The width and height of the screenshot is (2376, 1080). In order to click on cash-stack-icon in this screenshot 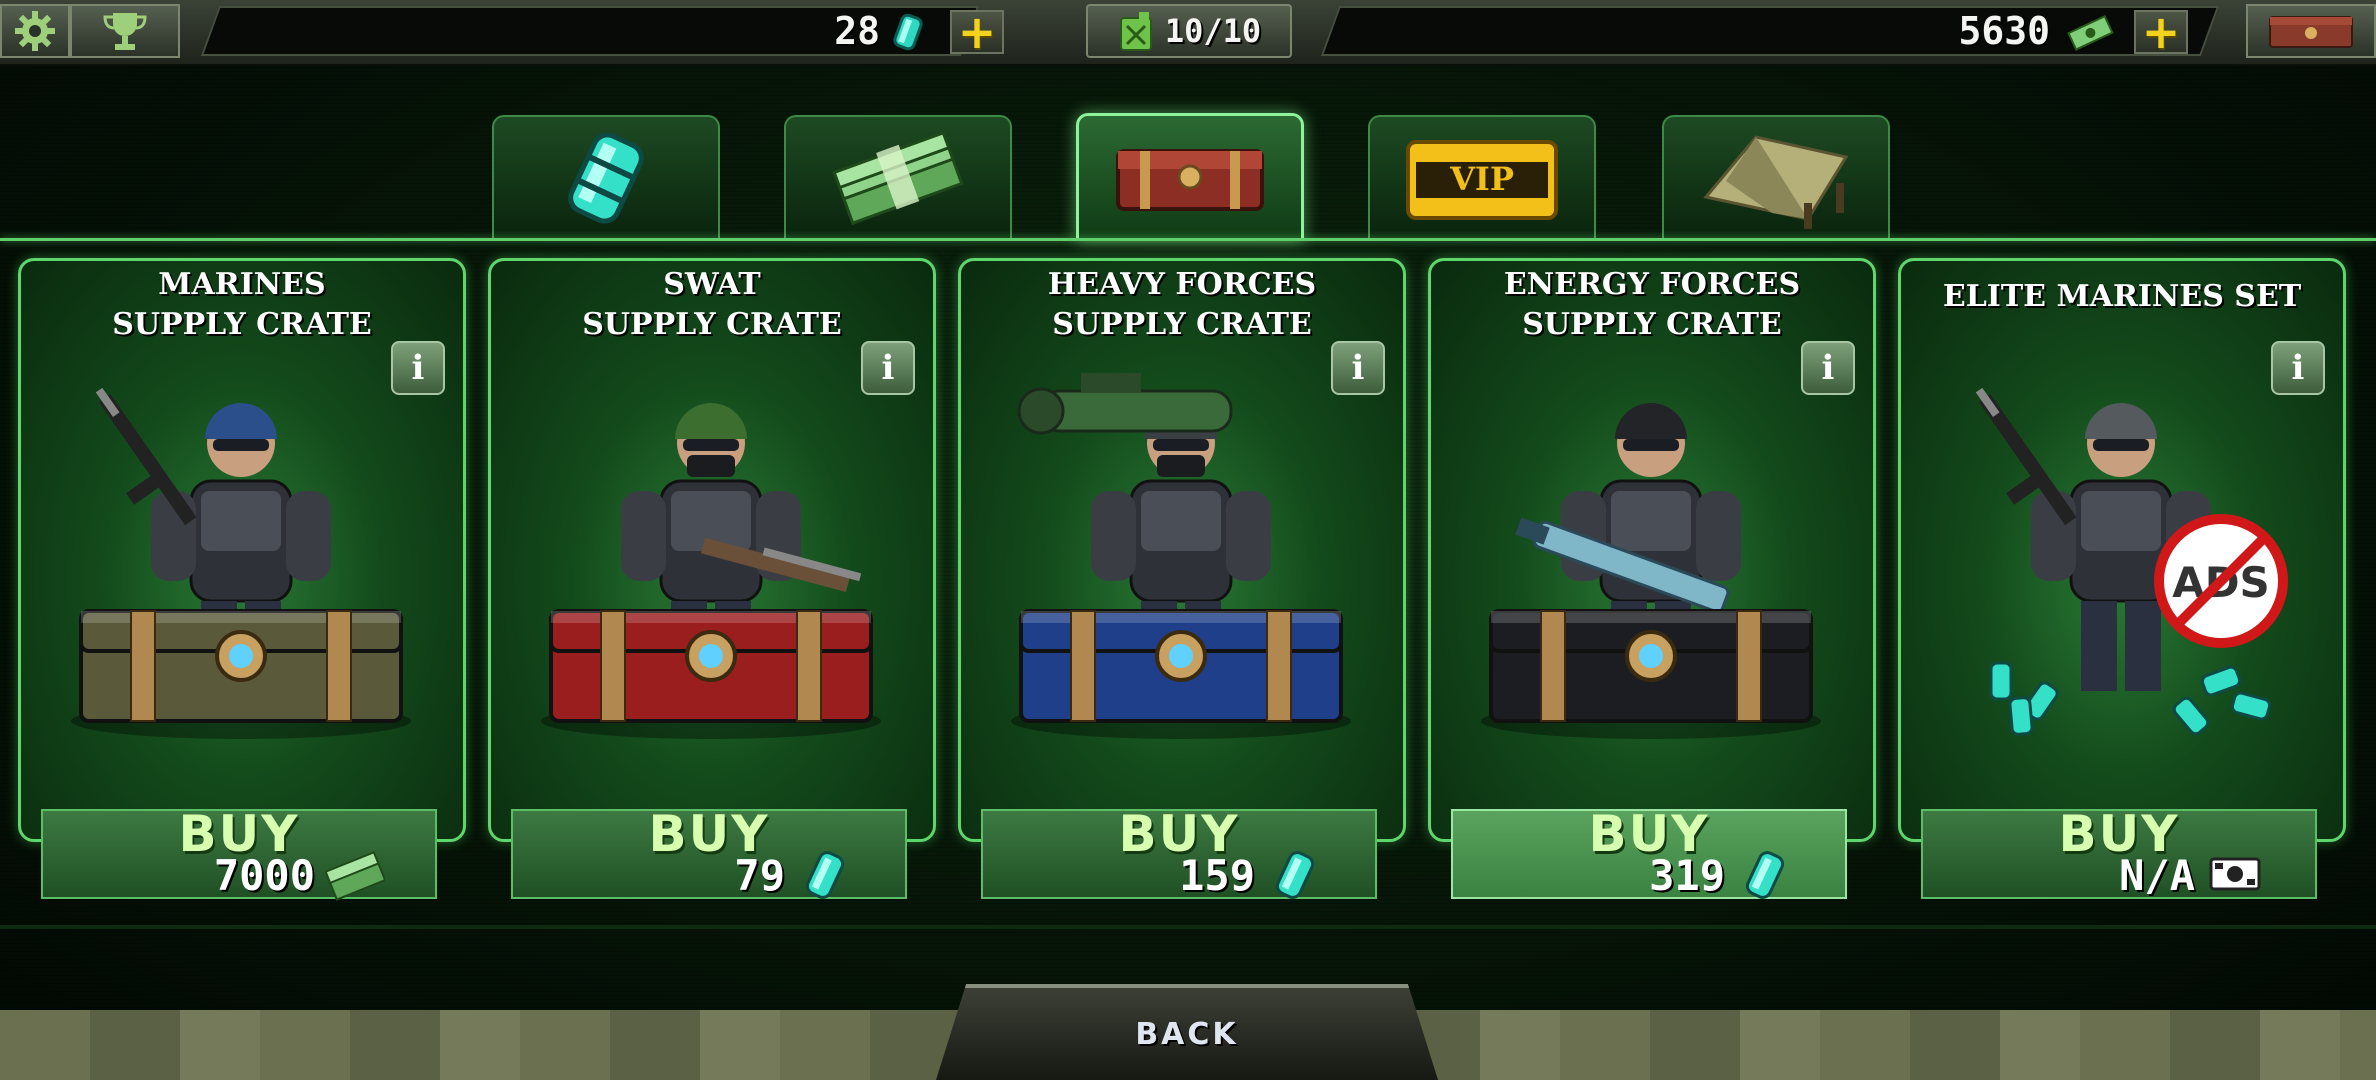, I will do `click(898, 178)`.